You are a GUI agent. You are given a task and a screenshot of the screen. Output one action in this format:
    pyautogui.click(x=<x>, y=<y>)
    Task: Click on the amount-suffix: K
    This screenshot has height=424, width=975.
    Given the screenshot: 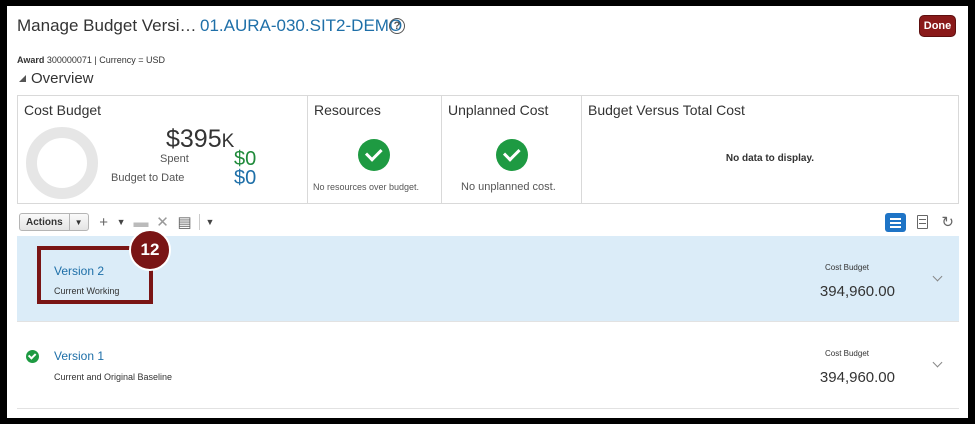 What is the action you would take?
    pyautogui.click(x=228, y=141)
    